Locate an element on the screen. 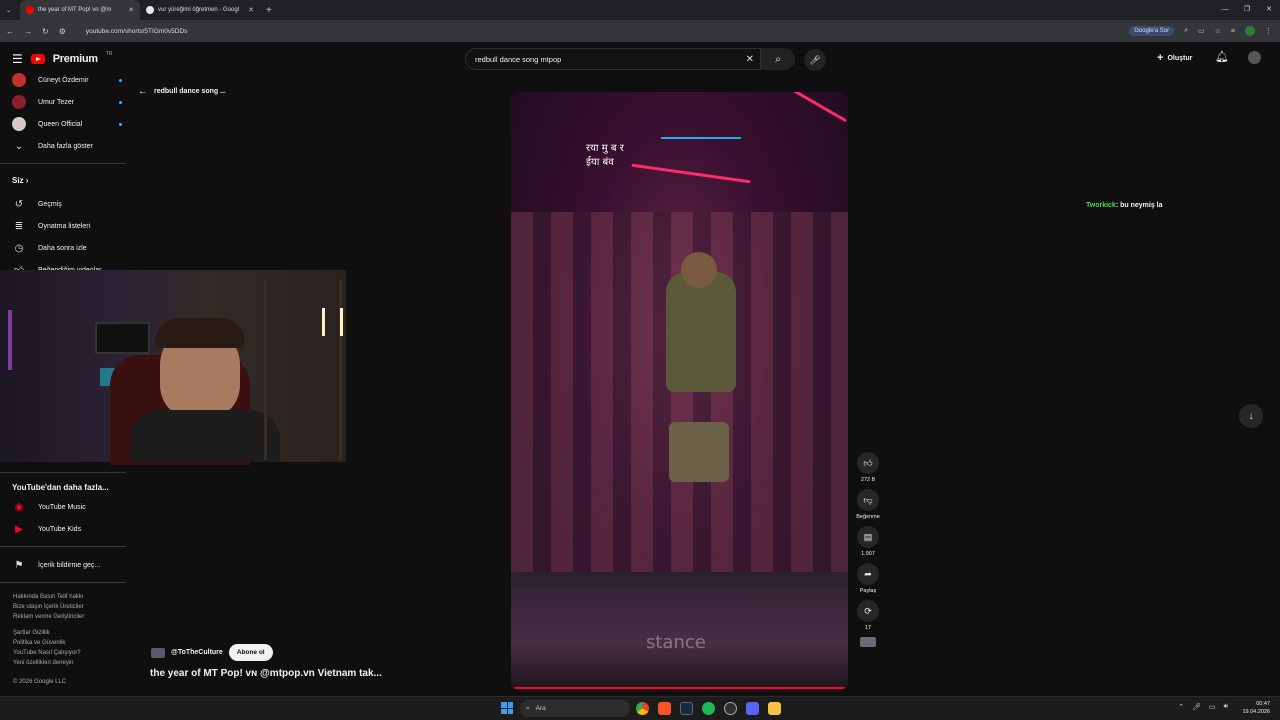  search-button: ⌕ is located at coordinates (778, 59).